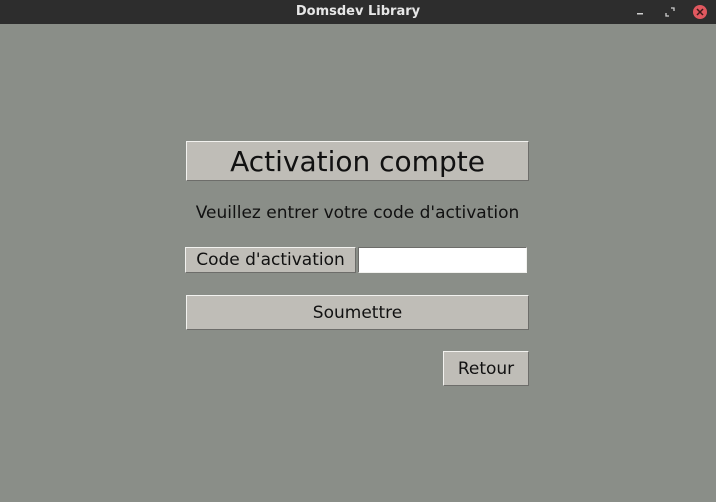 The height and width of the screenshot is (502, 716). I want to click on page-title: Activation compte, so click(357, 161).